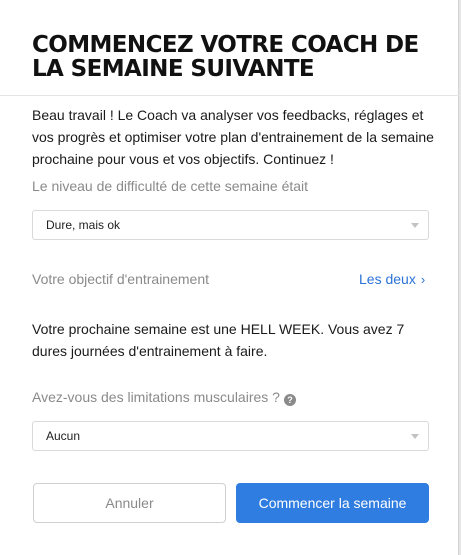  What do you see at coordinates (387, 279) in the screenshot?
I see `objective-link-label: Les deux` at bounding box center [387, 279].